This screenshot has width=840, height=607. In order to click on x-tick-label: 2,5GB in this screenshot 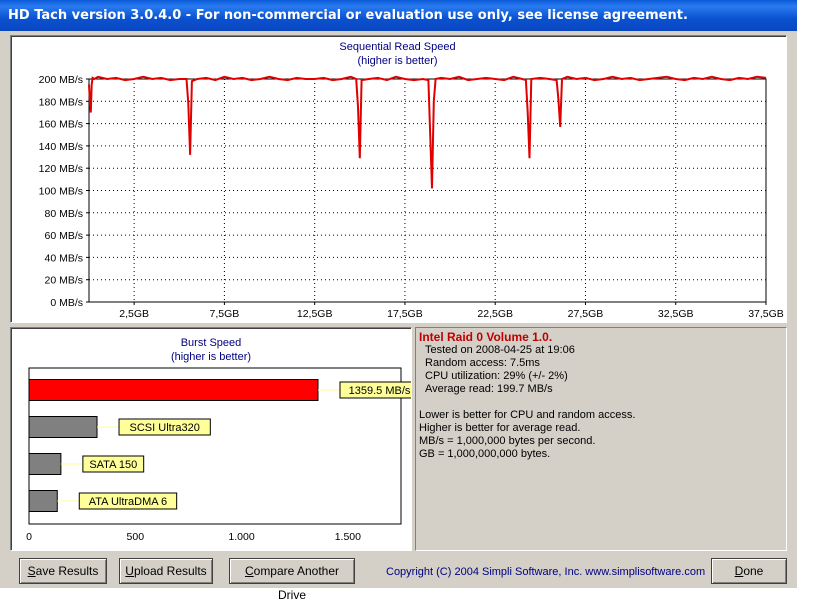, I will do `click(134, 314)`.